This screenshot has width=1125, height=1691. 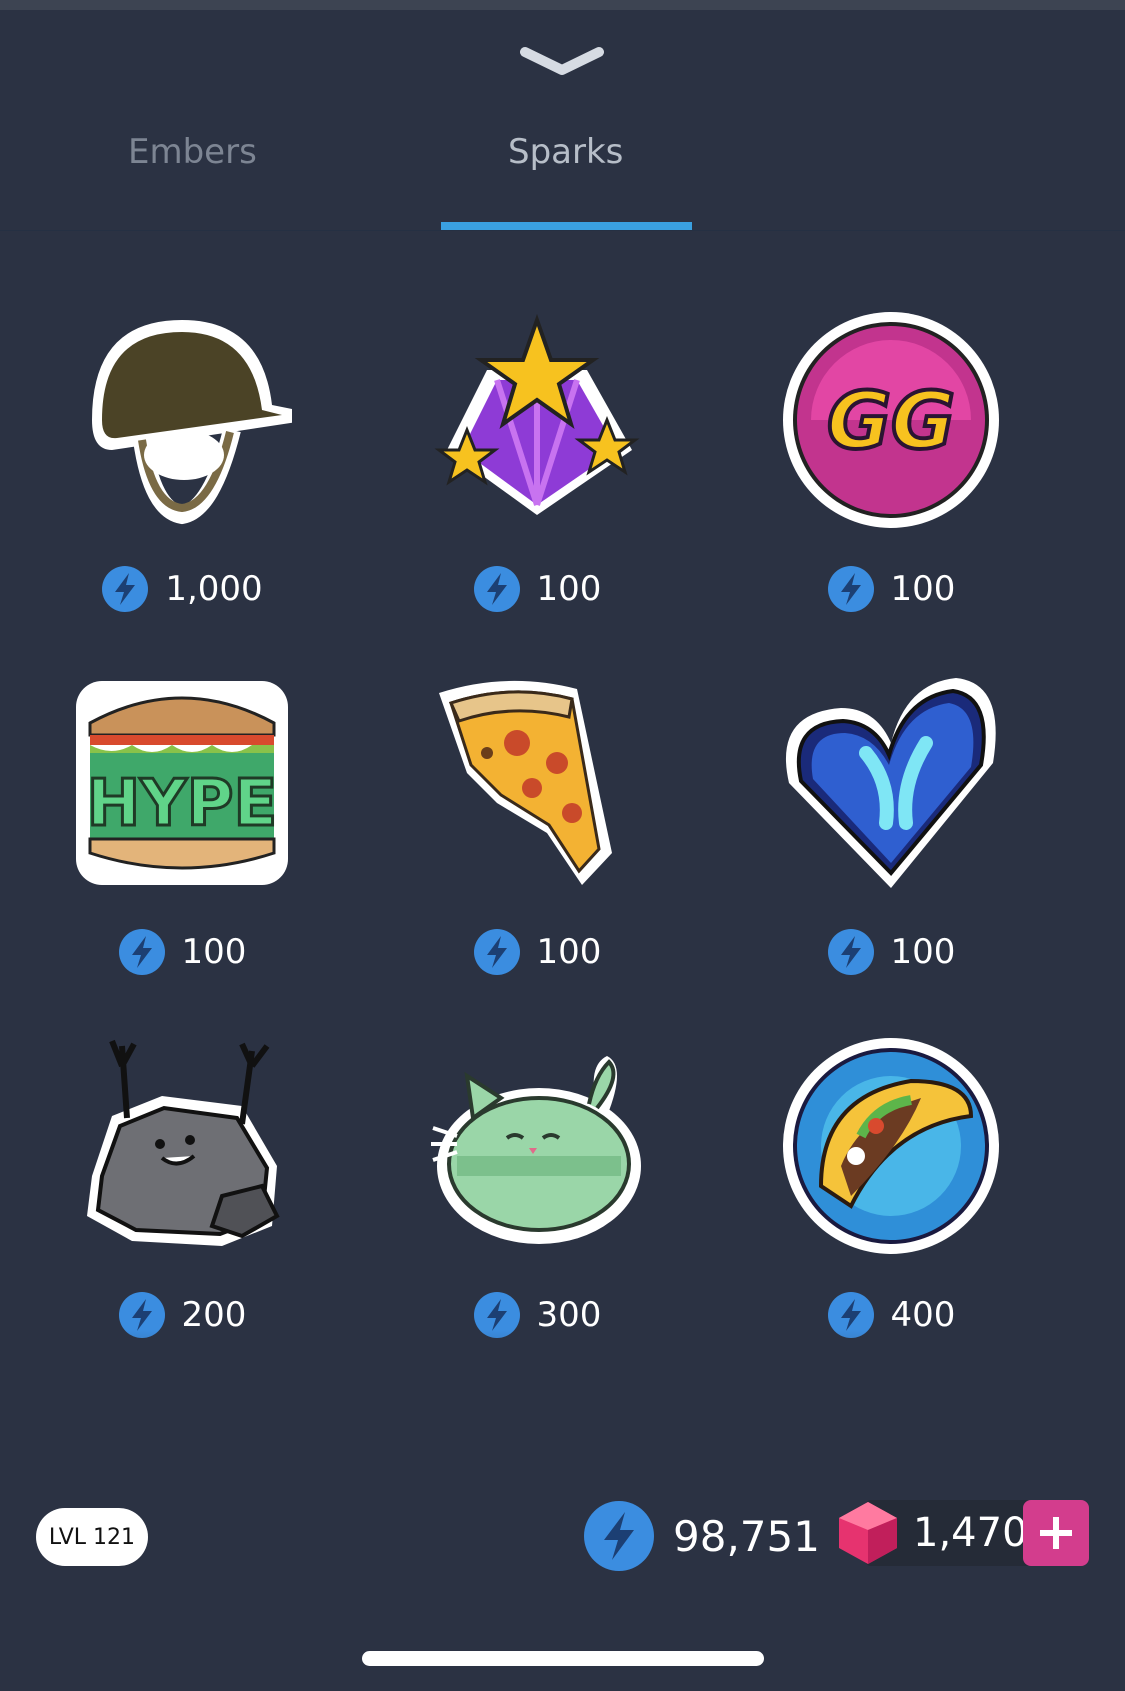 I want to click on sticker-item-rock: 200, so click(x=182, y=1196).